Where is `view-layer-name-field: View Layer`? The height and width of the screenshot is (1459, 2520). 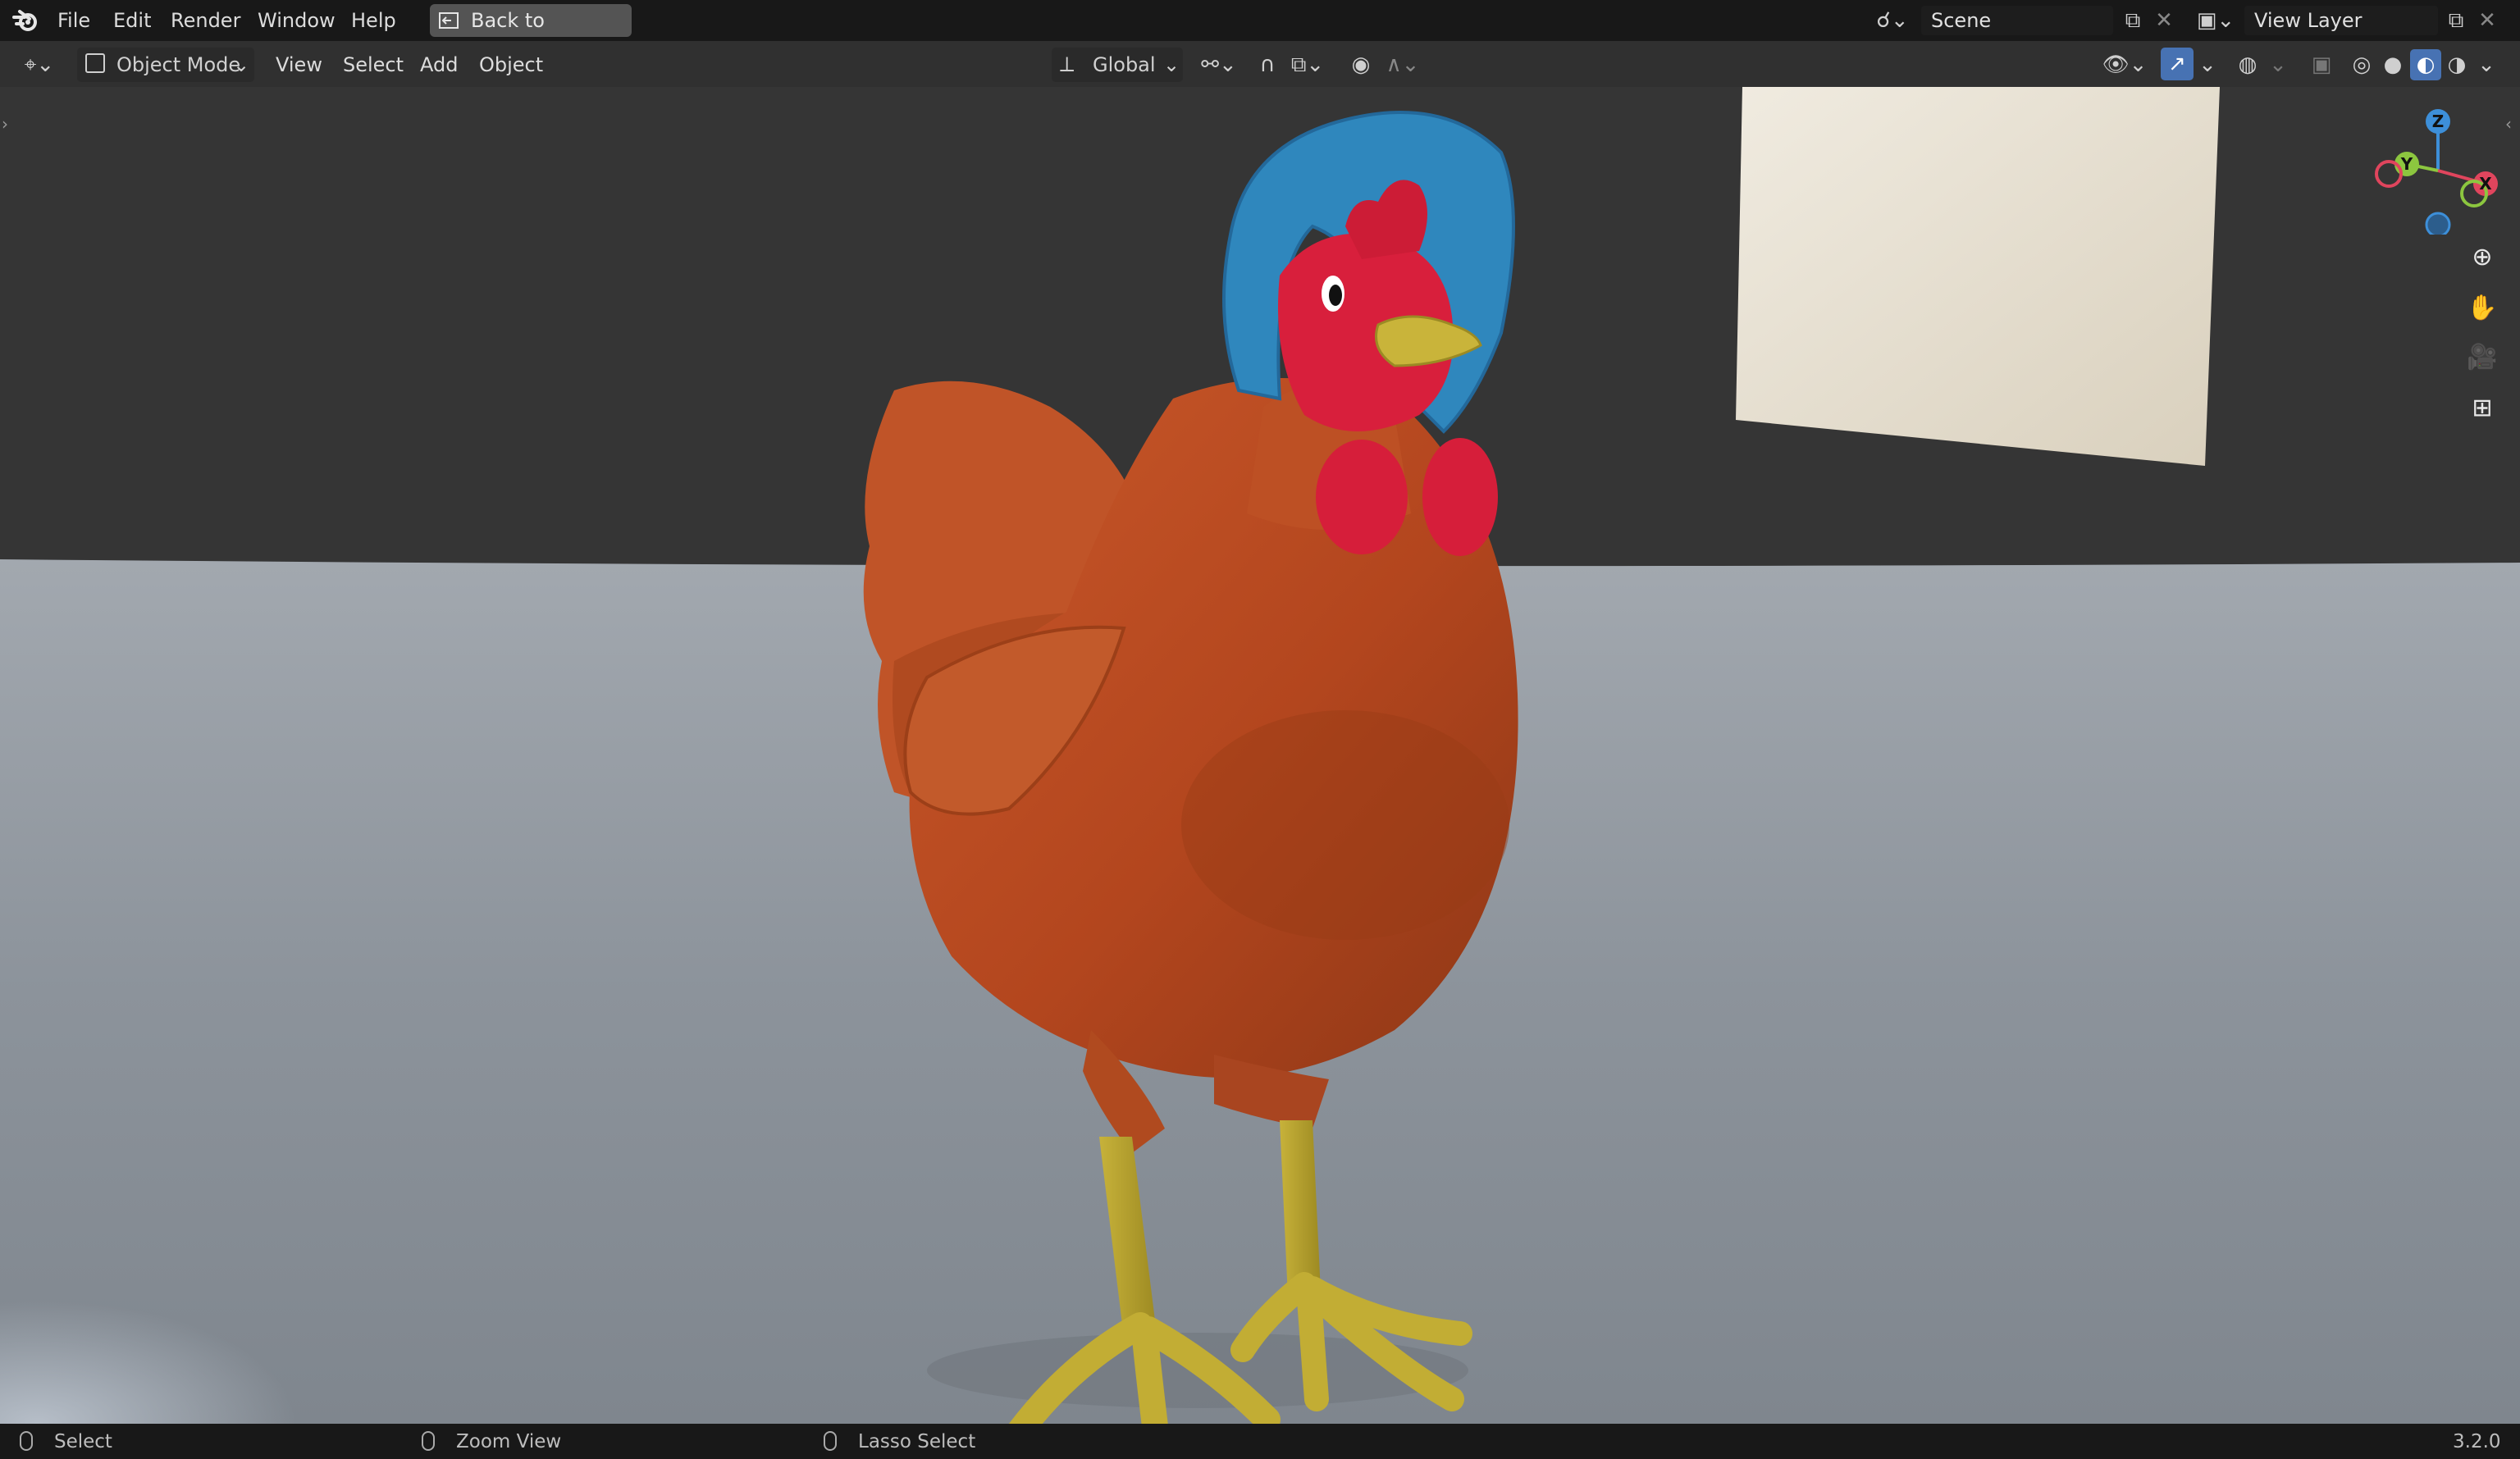 view-layer-name-field: View Layer is located at coordinates (2341, 20).